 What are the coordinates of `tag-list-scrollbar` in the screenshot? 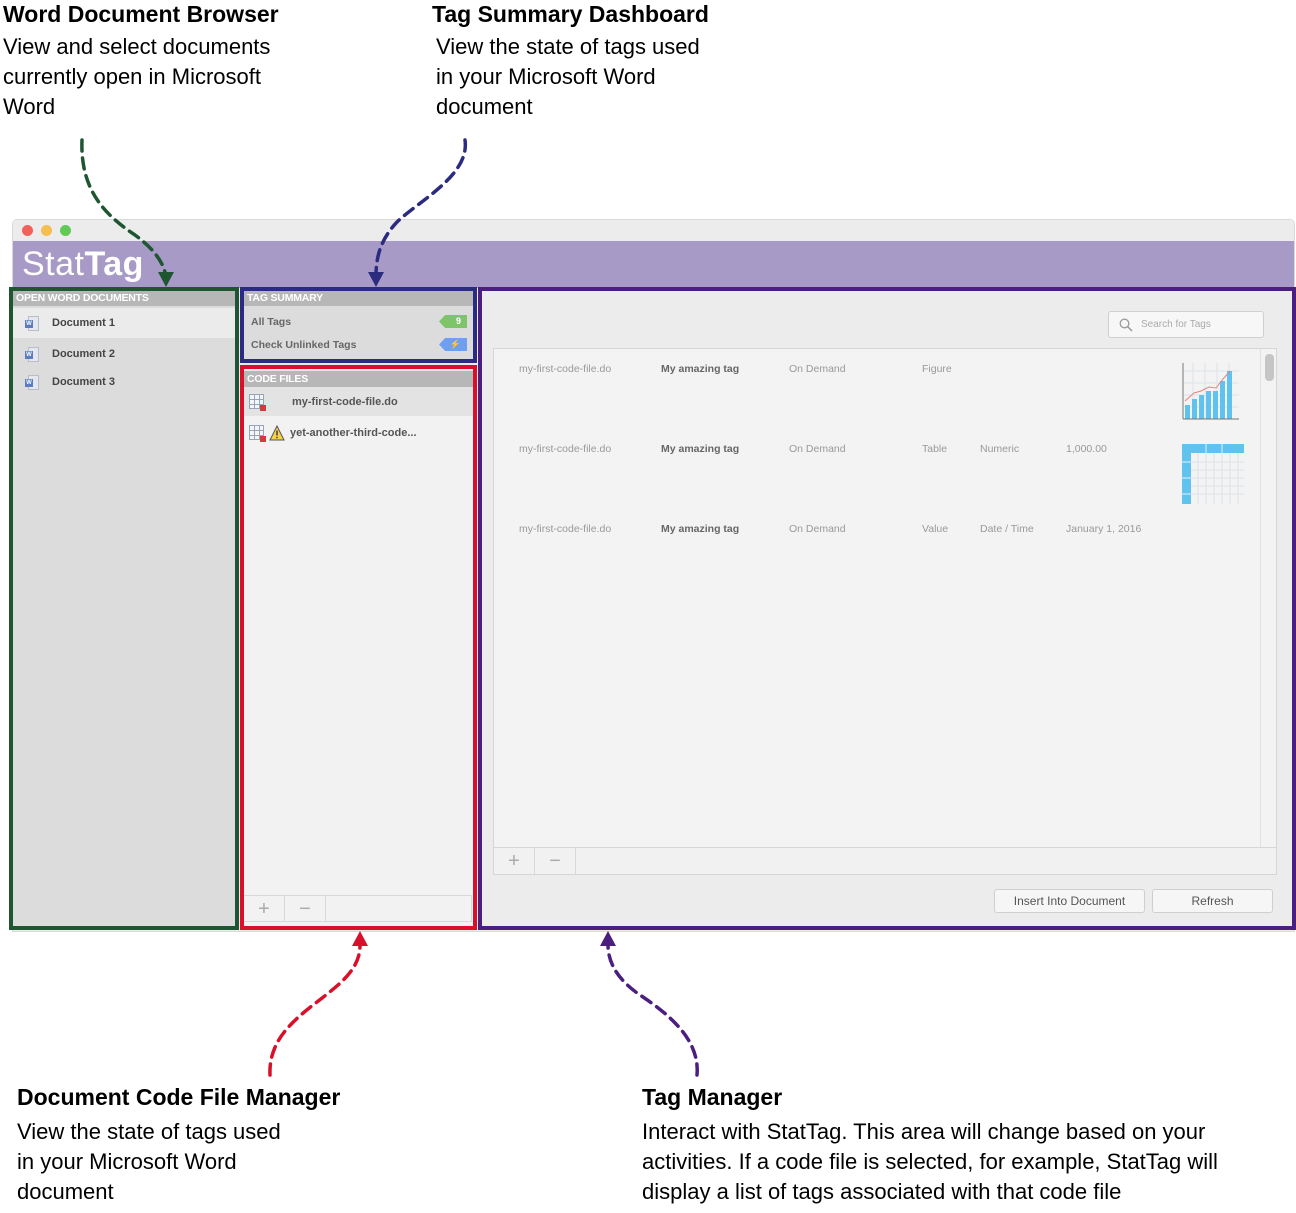 It's located at (1269, 598).